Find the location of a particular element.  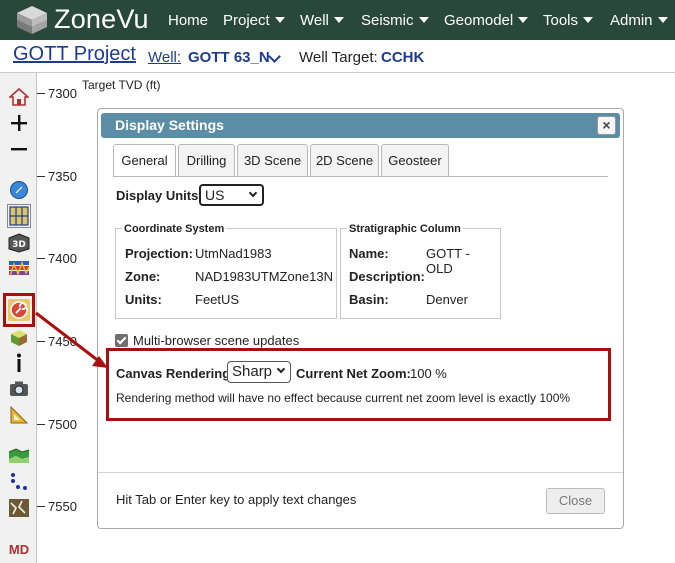

zoom-out-icon is located at coordinates (19, 149).